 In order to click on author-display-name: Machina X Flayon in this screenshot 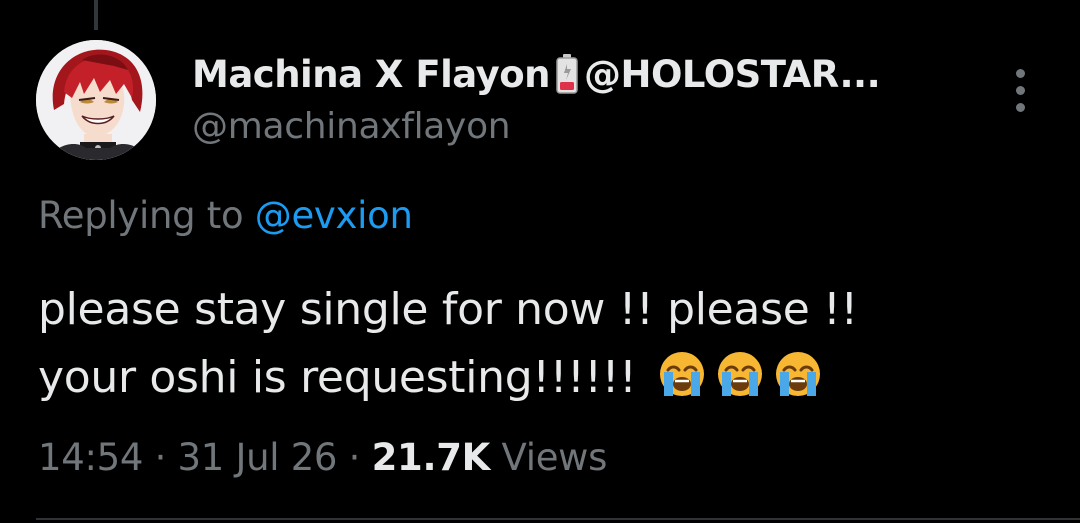, I will do `click(371, 74)`.